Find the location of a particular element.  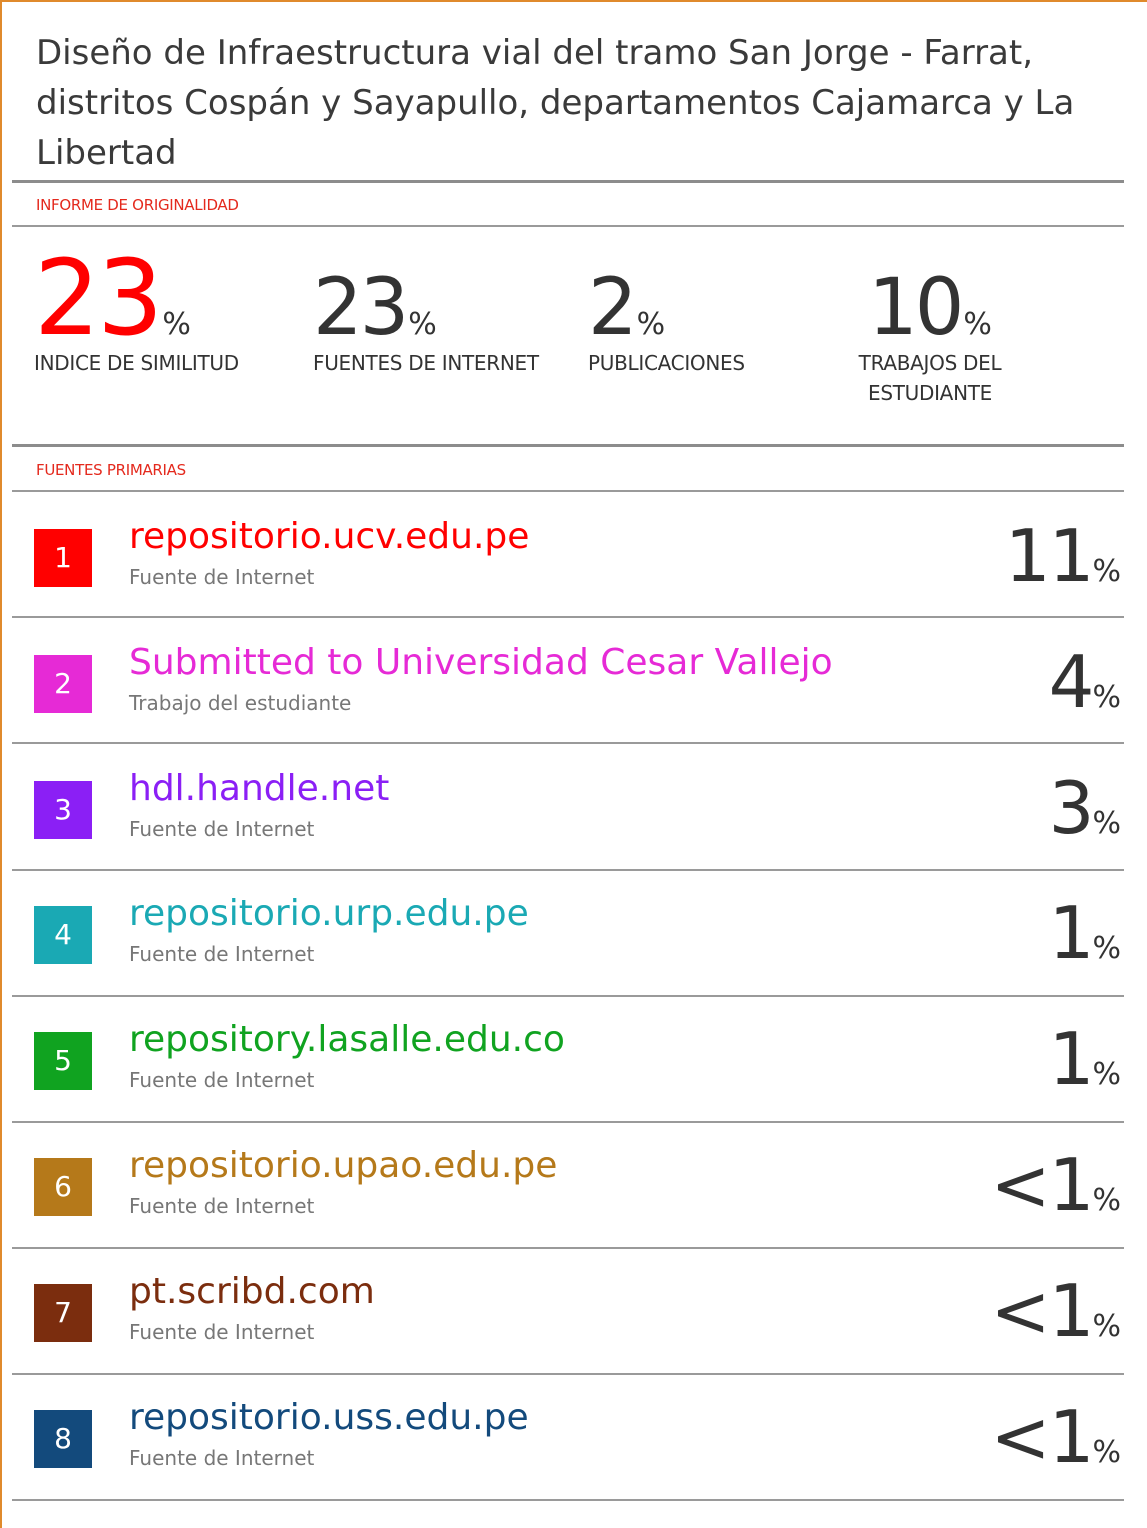

source-rank-badge: 3 is located at coordinates (63, 810).